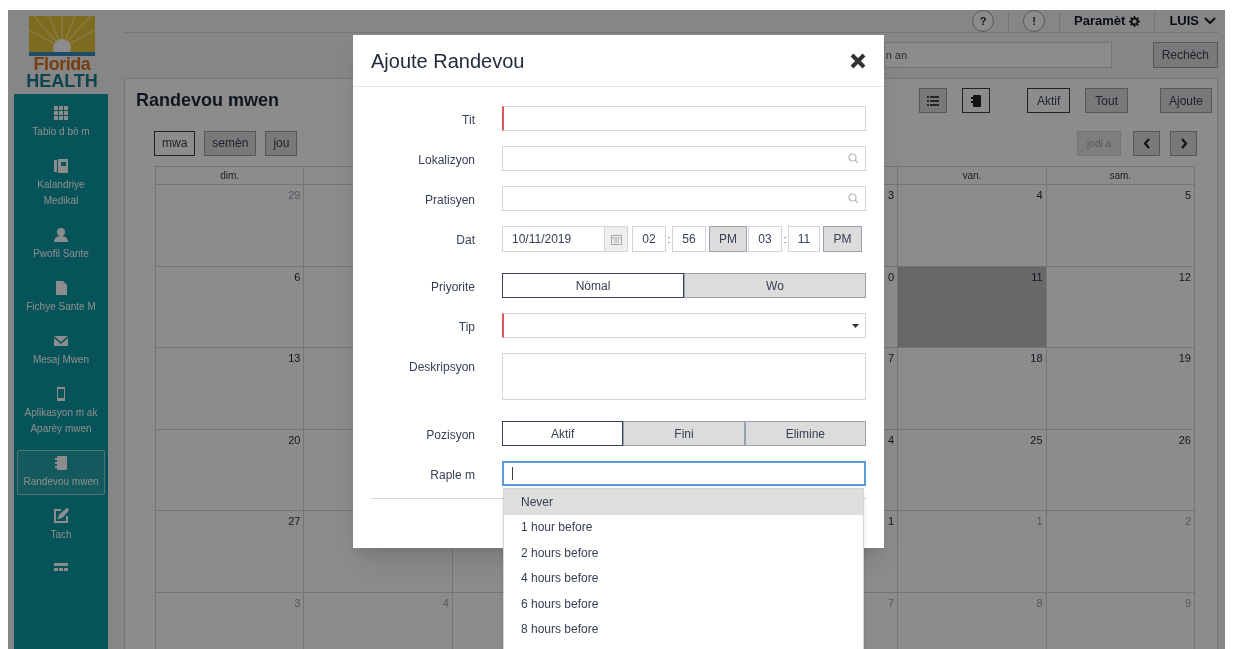 This screenshot has width=1233, height=649. What do you see at coordinates (972, 226) in the screenshot?
I see `day-cell: 4` at bounding box center [972, 226].